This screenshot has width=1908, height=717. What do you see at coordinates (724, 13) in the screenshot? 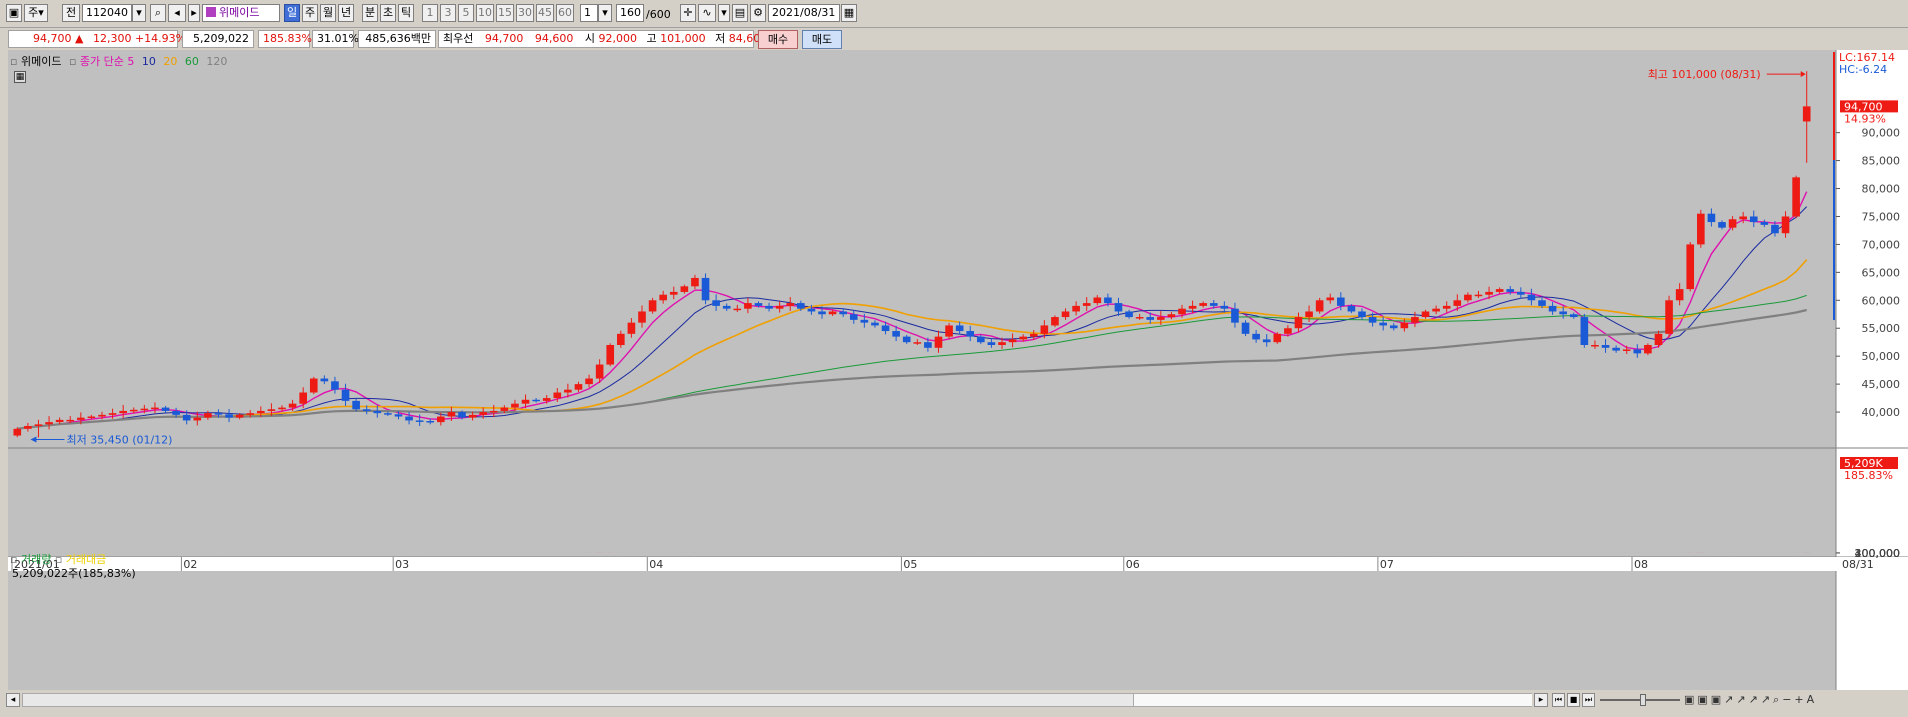
I see `indicator-dropdown-icon: ▾` at bounding box center [724, 13].